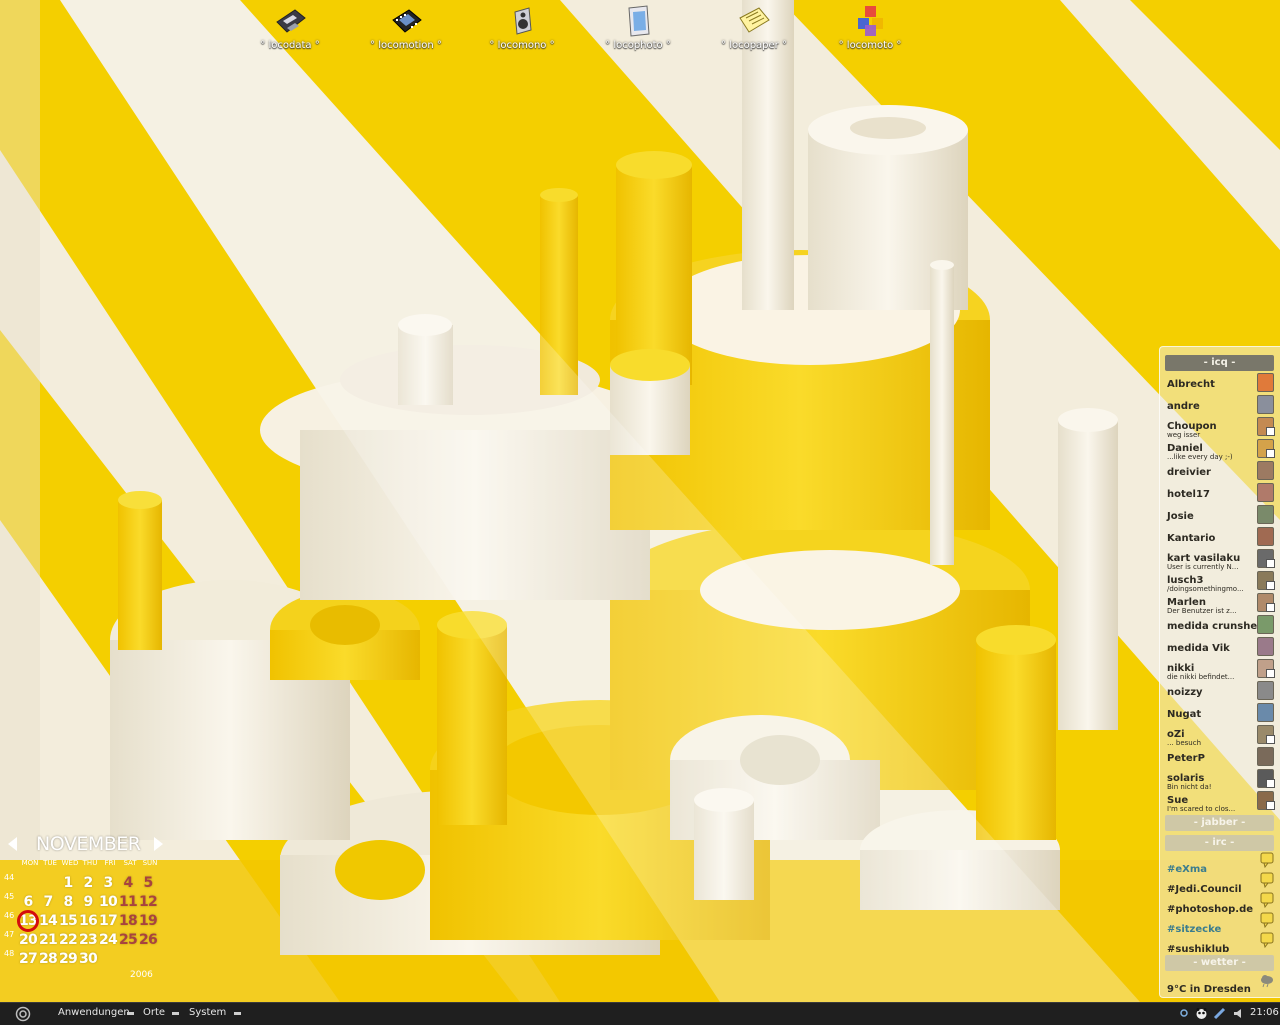  I want to click on weekday-label: SAT, so click(130, 863).